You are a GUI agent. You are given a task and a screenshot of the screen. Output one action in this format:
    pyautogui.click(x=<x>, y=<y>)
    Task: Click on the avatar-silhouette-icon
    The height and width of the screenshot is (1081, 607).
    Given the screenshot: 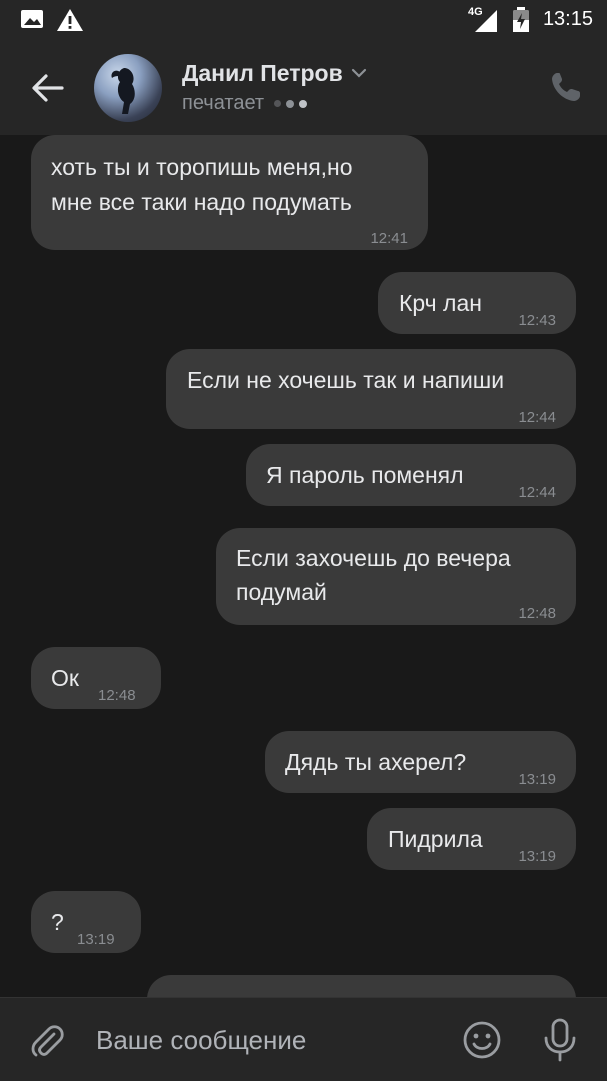 What is the action you would take?
    pyautogui.click(x=123, y=91)
    